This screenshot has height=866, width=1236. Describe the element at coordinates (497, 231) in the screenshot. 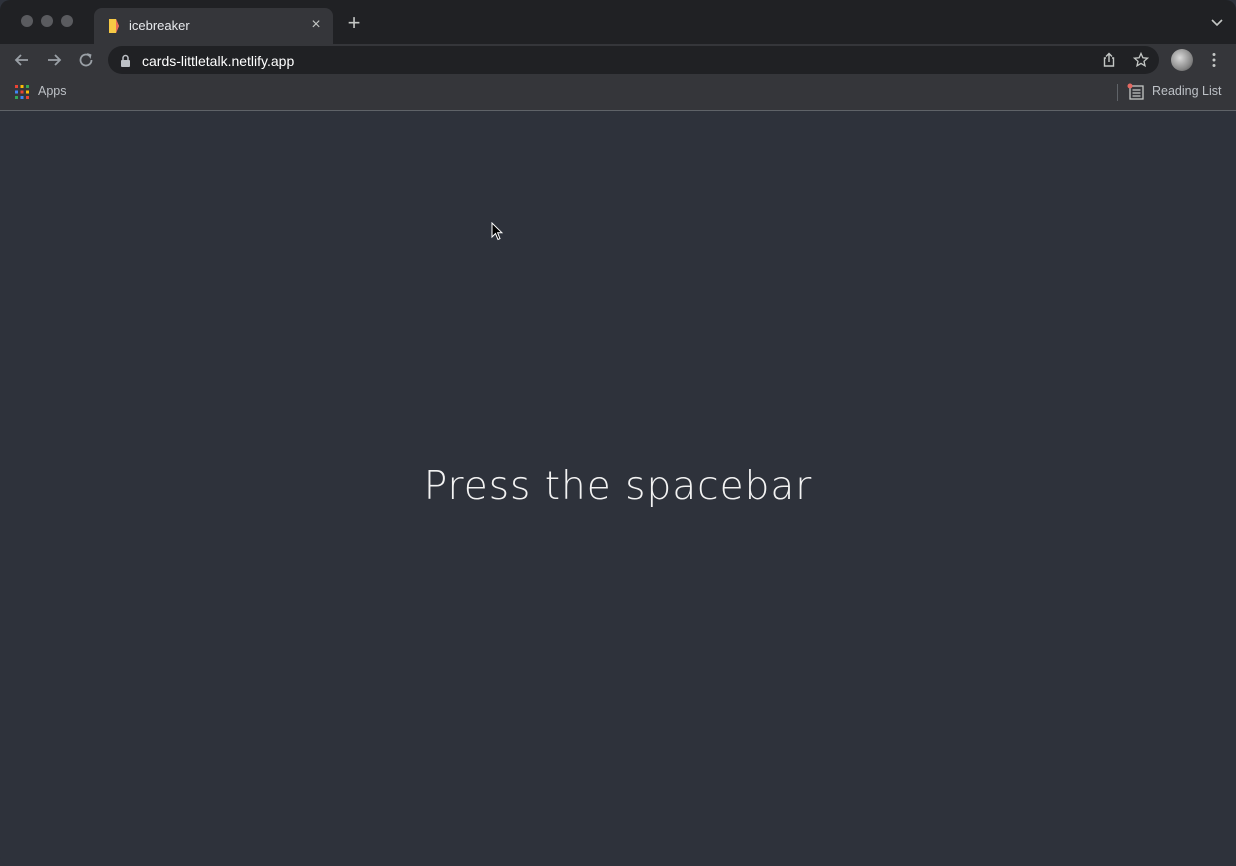

I see `mouse-cursor-icon` at that location.